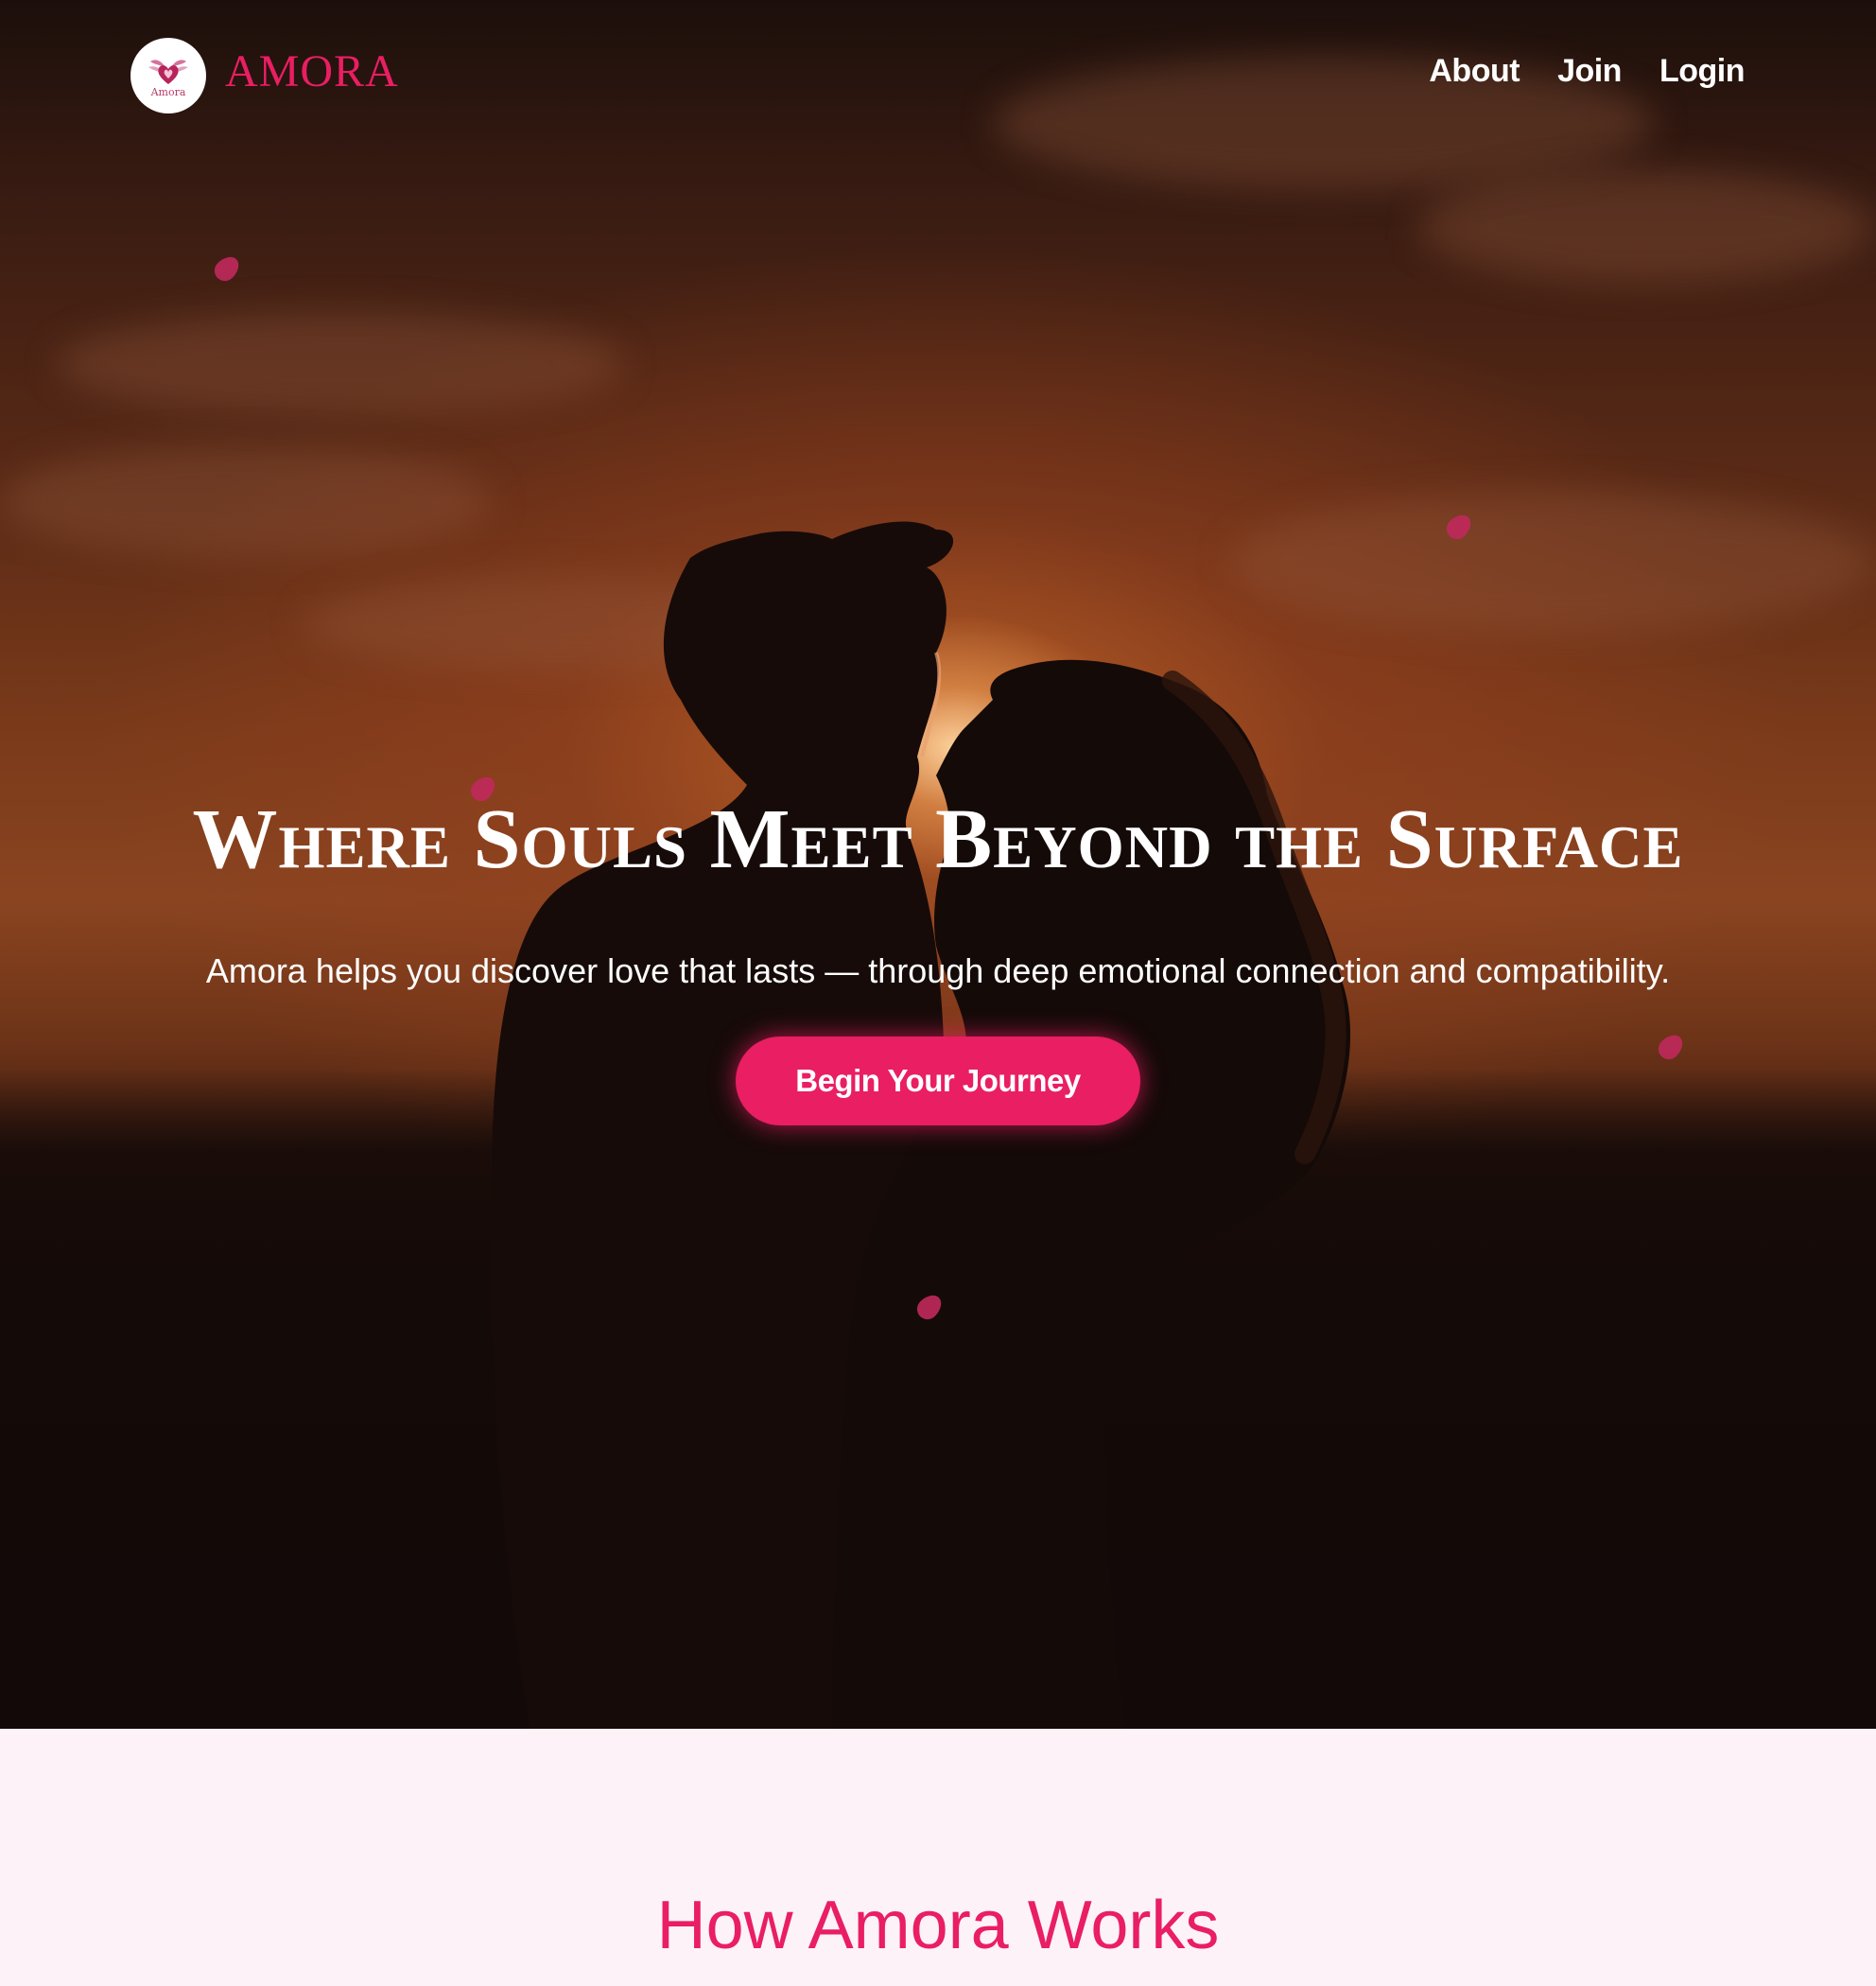  I want to click on nav-link-join: Join, so click(1589, 71).